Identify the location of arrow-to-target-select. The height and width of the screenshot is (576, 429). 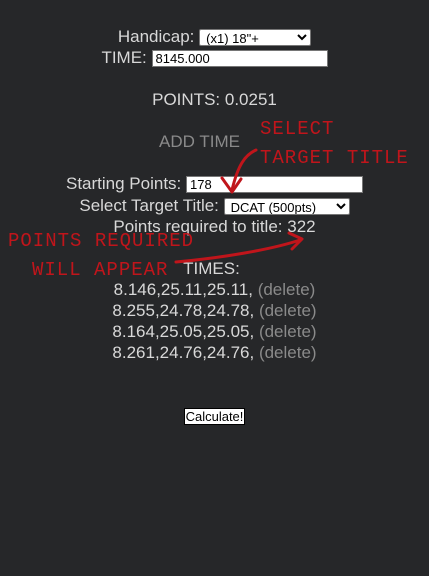
(244, 170).